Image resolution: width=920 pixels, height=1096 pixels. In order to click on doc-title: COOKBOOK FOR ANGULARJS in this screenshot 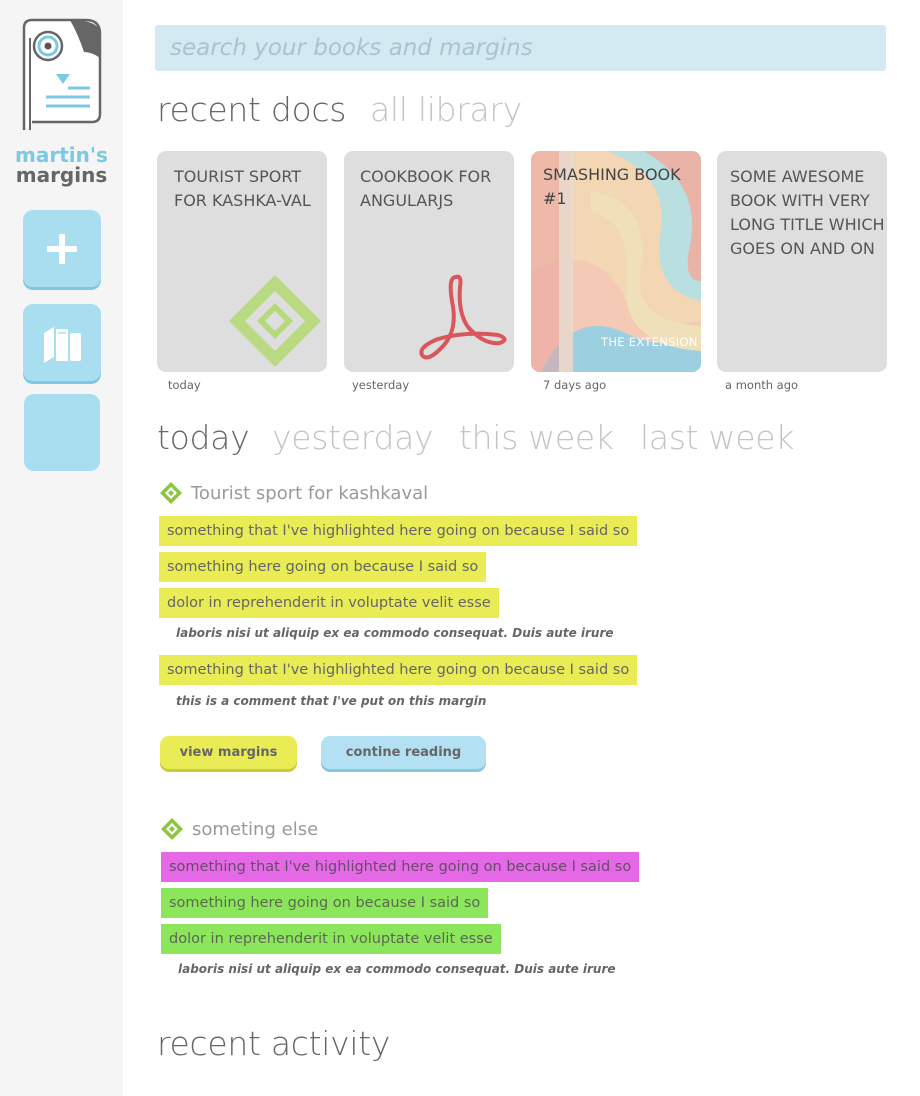, I will do `click(426, 188)`.